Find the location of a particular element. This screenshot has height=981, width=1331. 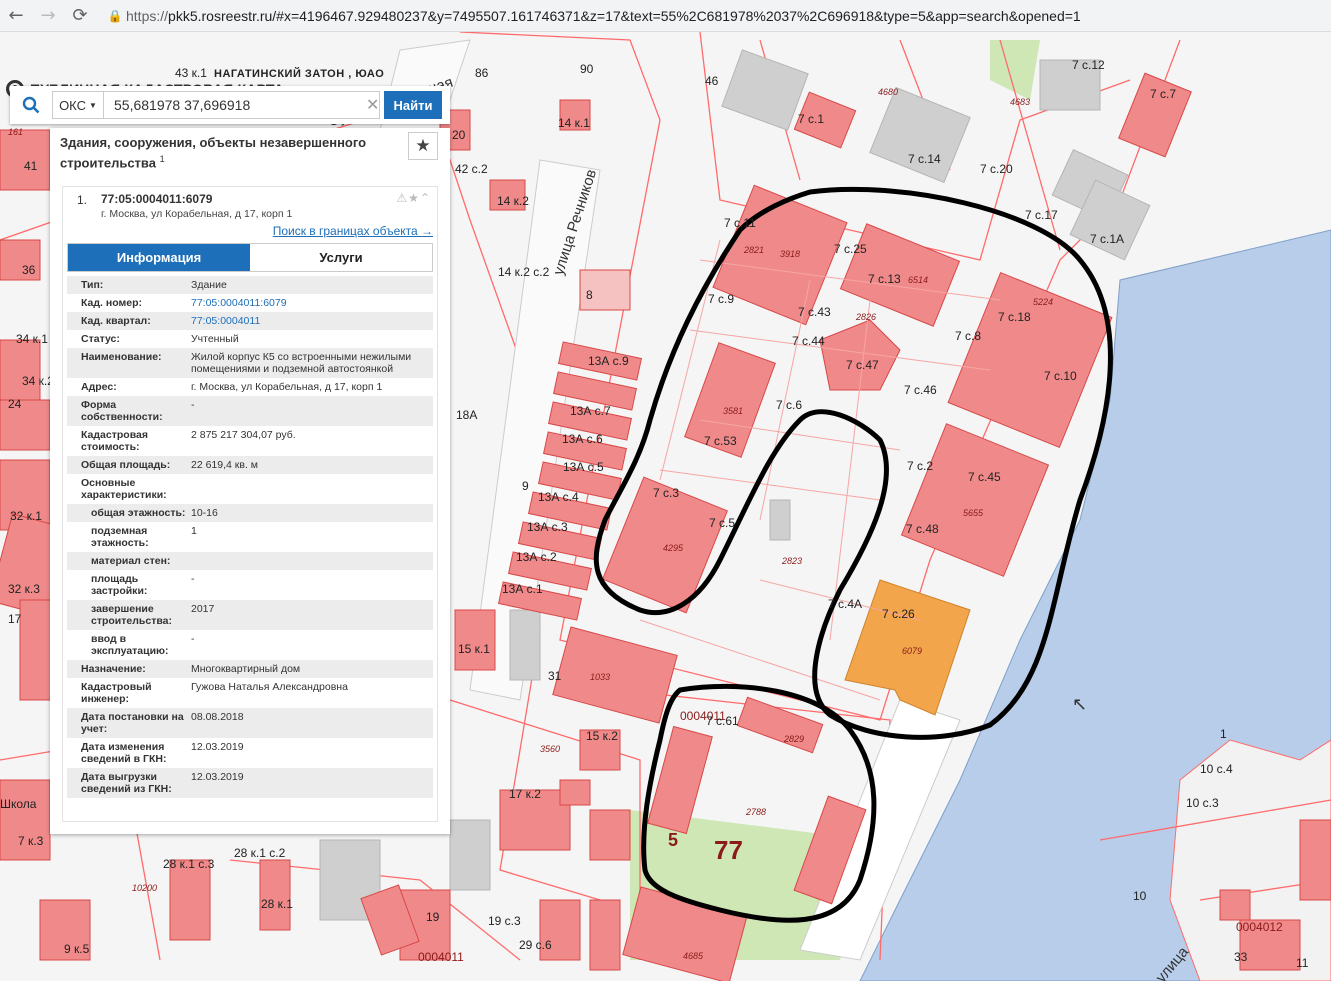

property-label: Кад. номер: is located at coordinates (112, 303).